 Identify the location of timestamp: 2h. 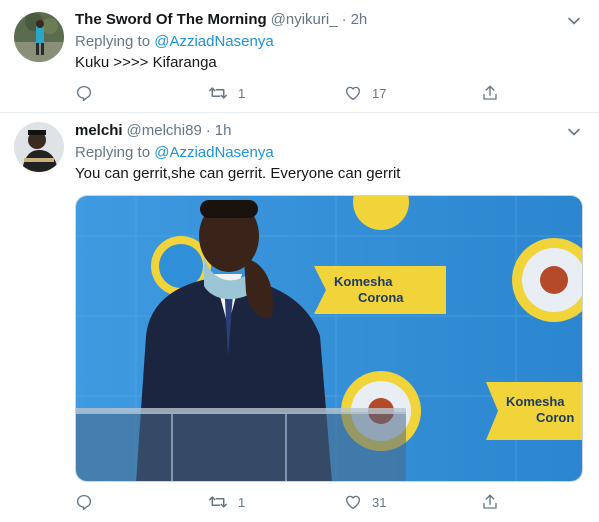
(359, 20).